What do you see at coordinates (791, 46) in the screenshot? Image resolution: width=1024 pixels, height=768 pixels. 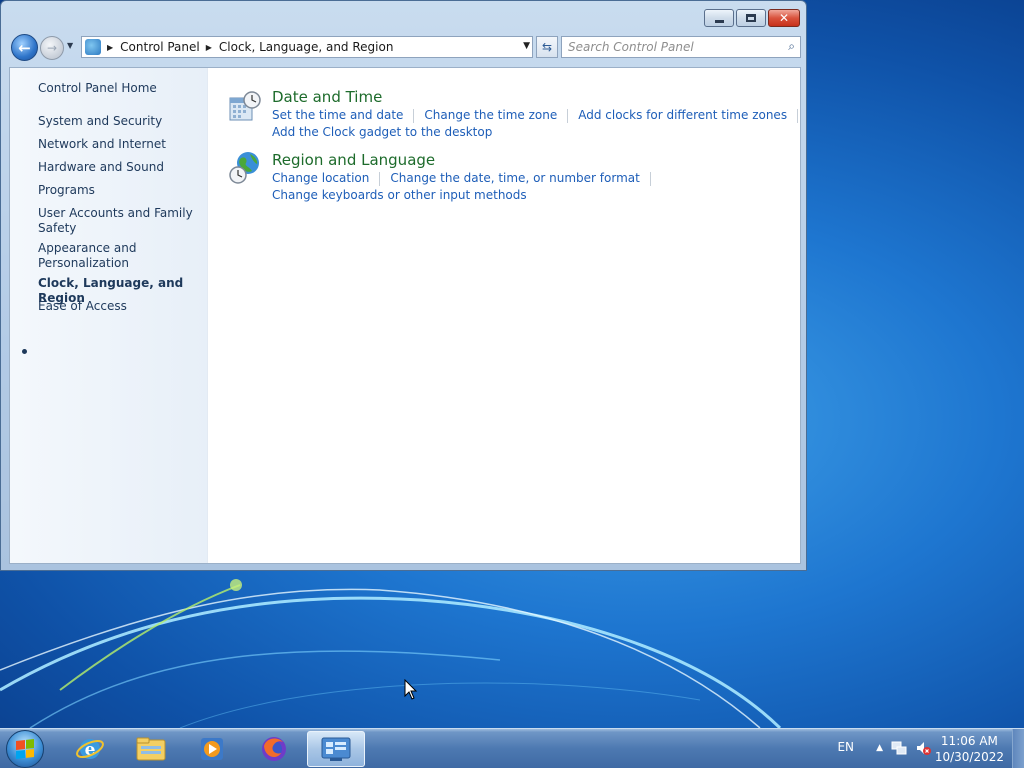 I see `search-icon: ⌕` at bounding box center [791, 46].